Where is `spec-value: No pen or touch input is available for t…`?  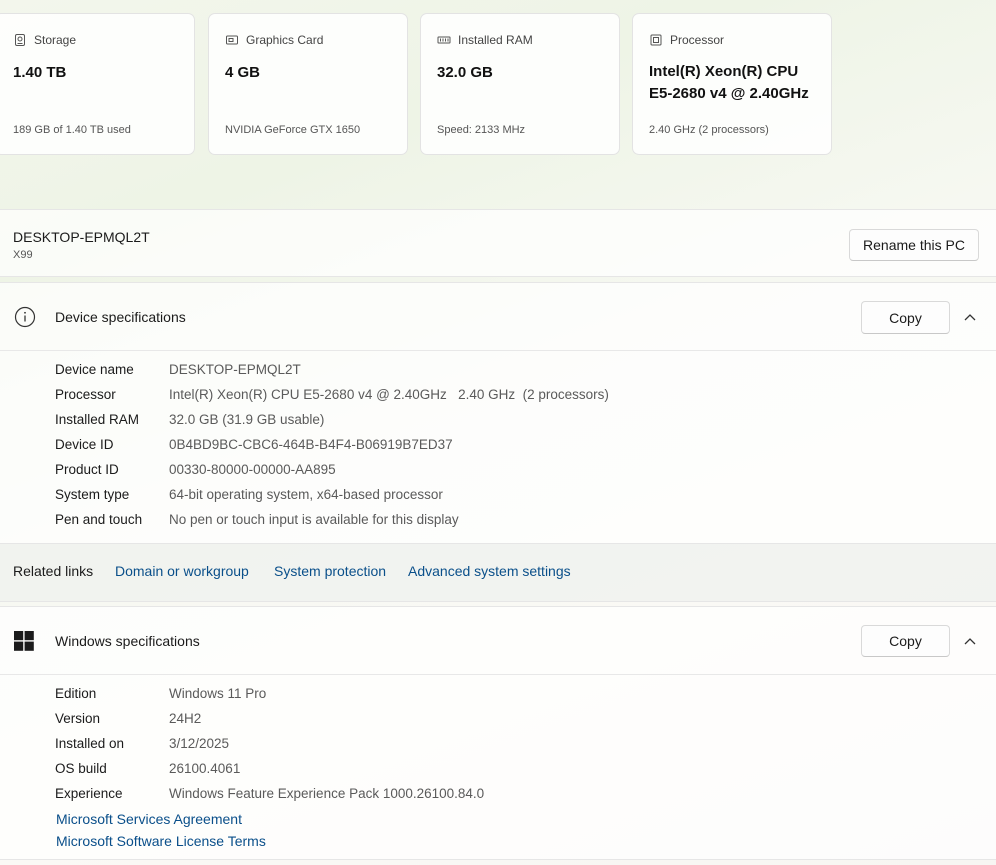
spec-value: No pen or touch input is available for t… is located at coordinates (314, 519).